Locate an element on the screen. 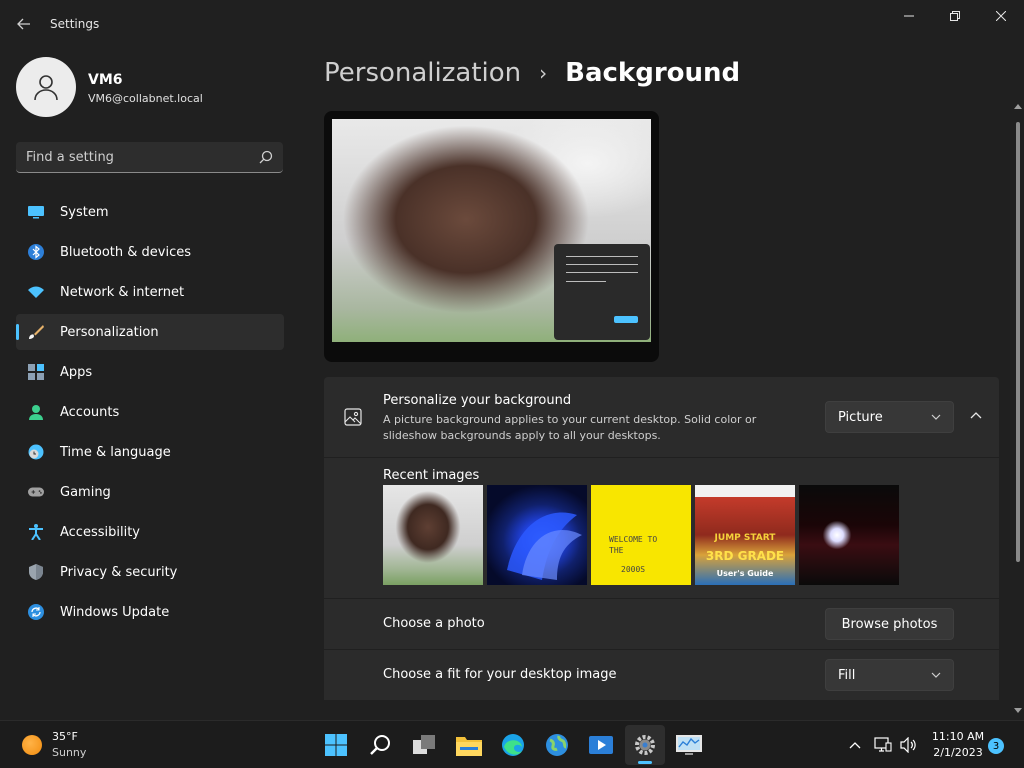 The height and width of the screenshot is (768, 1024). title-bar: Settings is located at coordinates (512, 24).